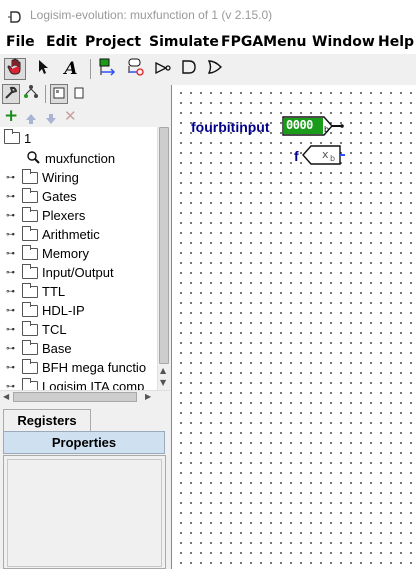 The width and height of the screenshot is (416, 569). What do you see at coordinates (325, 154) in the screenshot?
I see `output-pin-value: x` at bounding box center [325, 154].